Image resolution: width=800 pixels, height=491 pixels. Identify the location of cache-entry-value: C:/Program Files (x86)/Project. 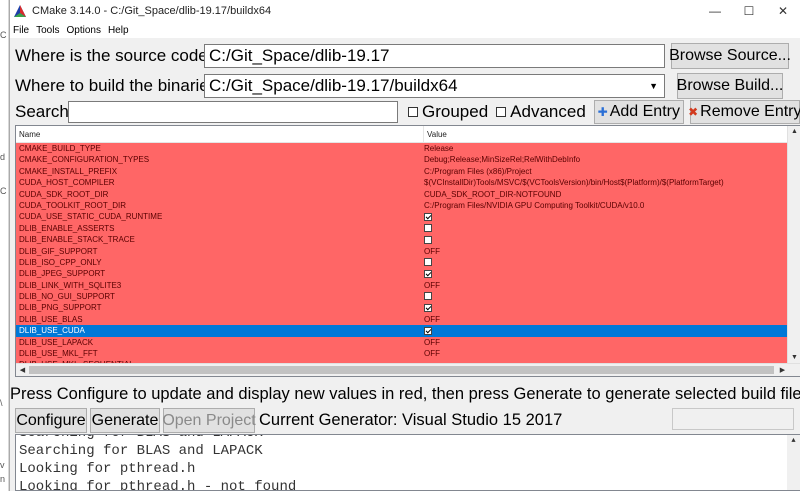
(606, 171).